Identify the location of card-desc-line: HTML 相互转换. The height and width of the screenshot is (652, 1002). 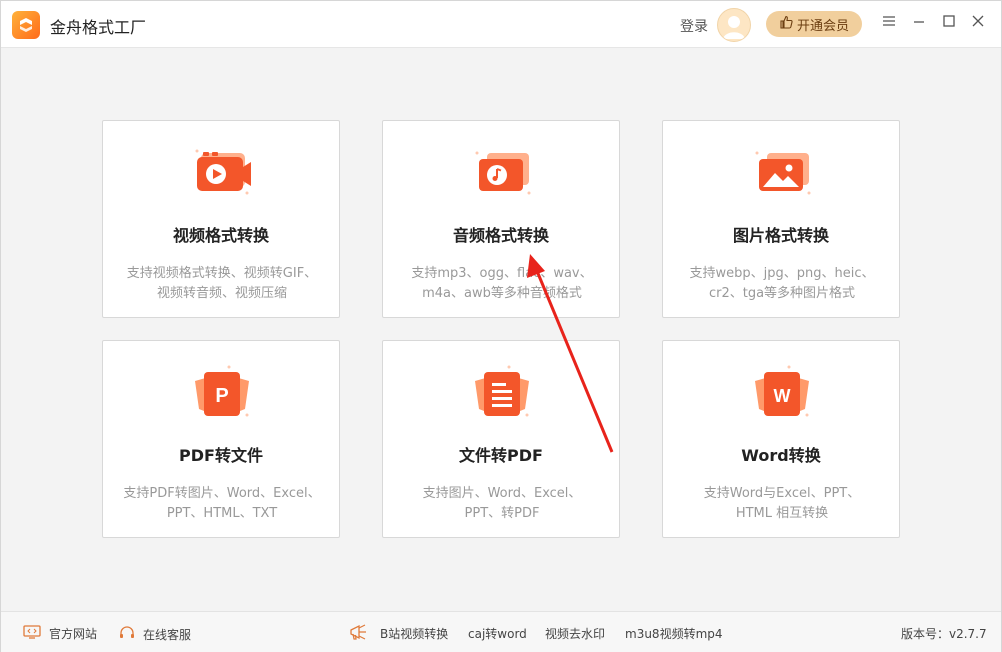
(782, 513).